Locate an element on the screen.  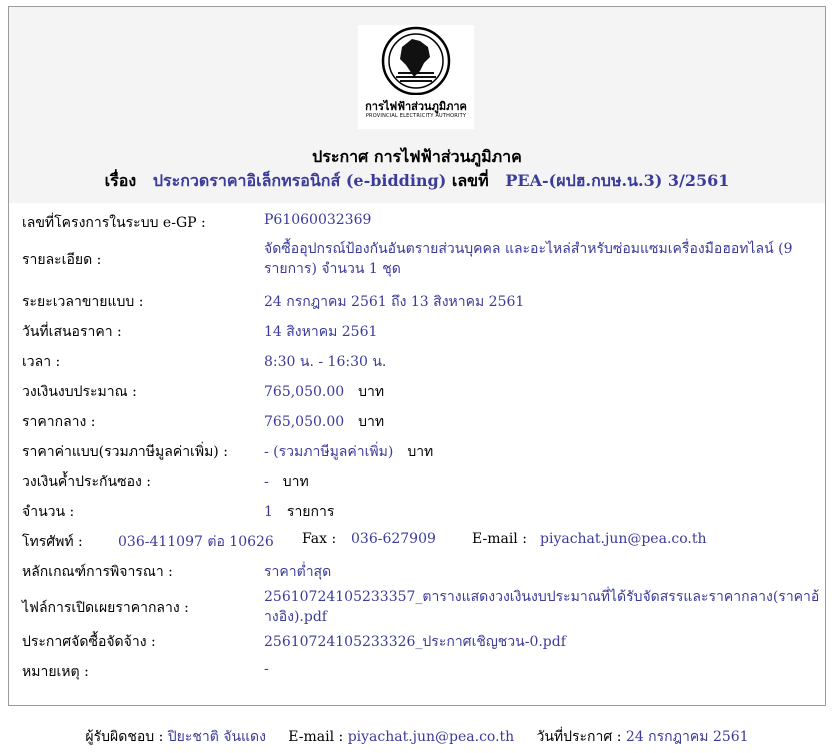
responsible-name: ปิยะชาติ จันแดง is located at coordinates (216, 737).